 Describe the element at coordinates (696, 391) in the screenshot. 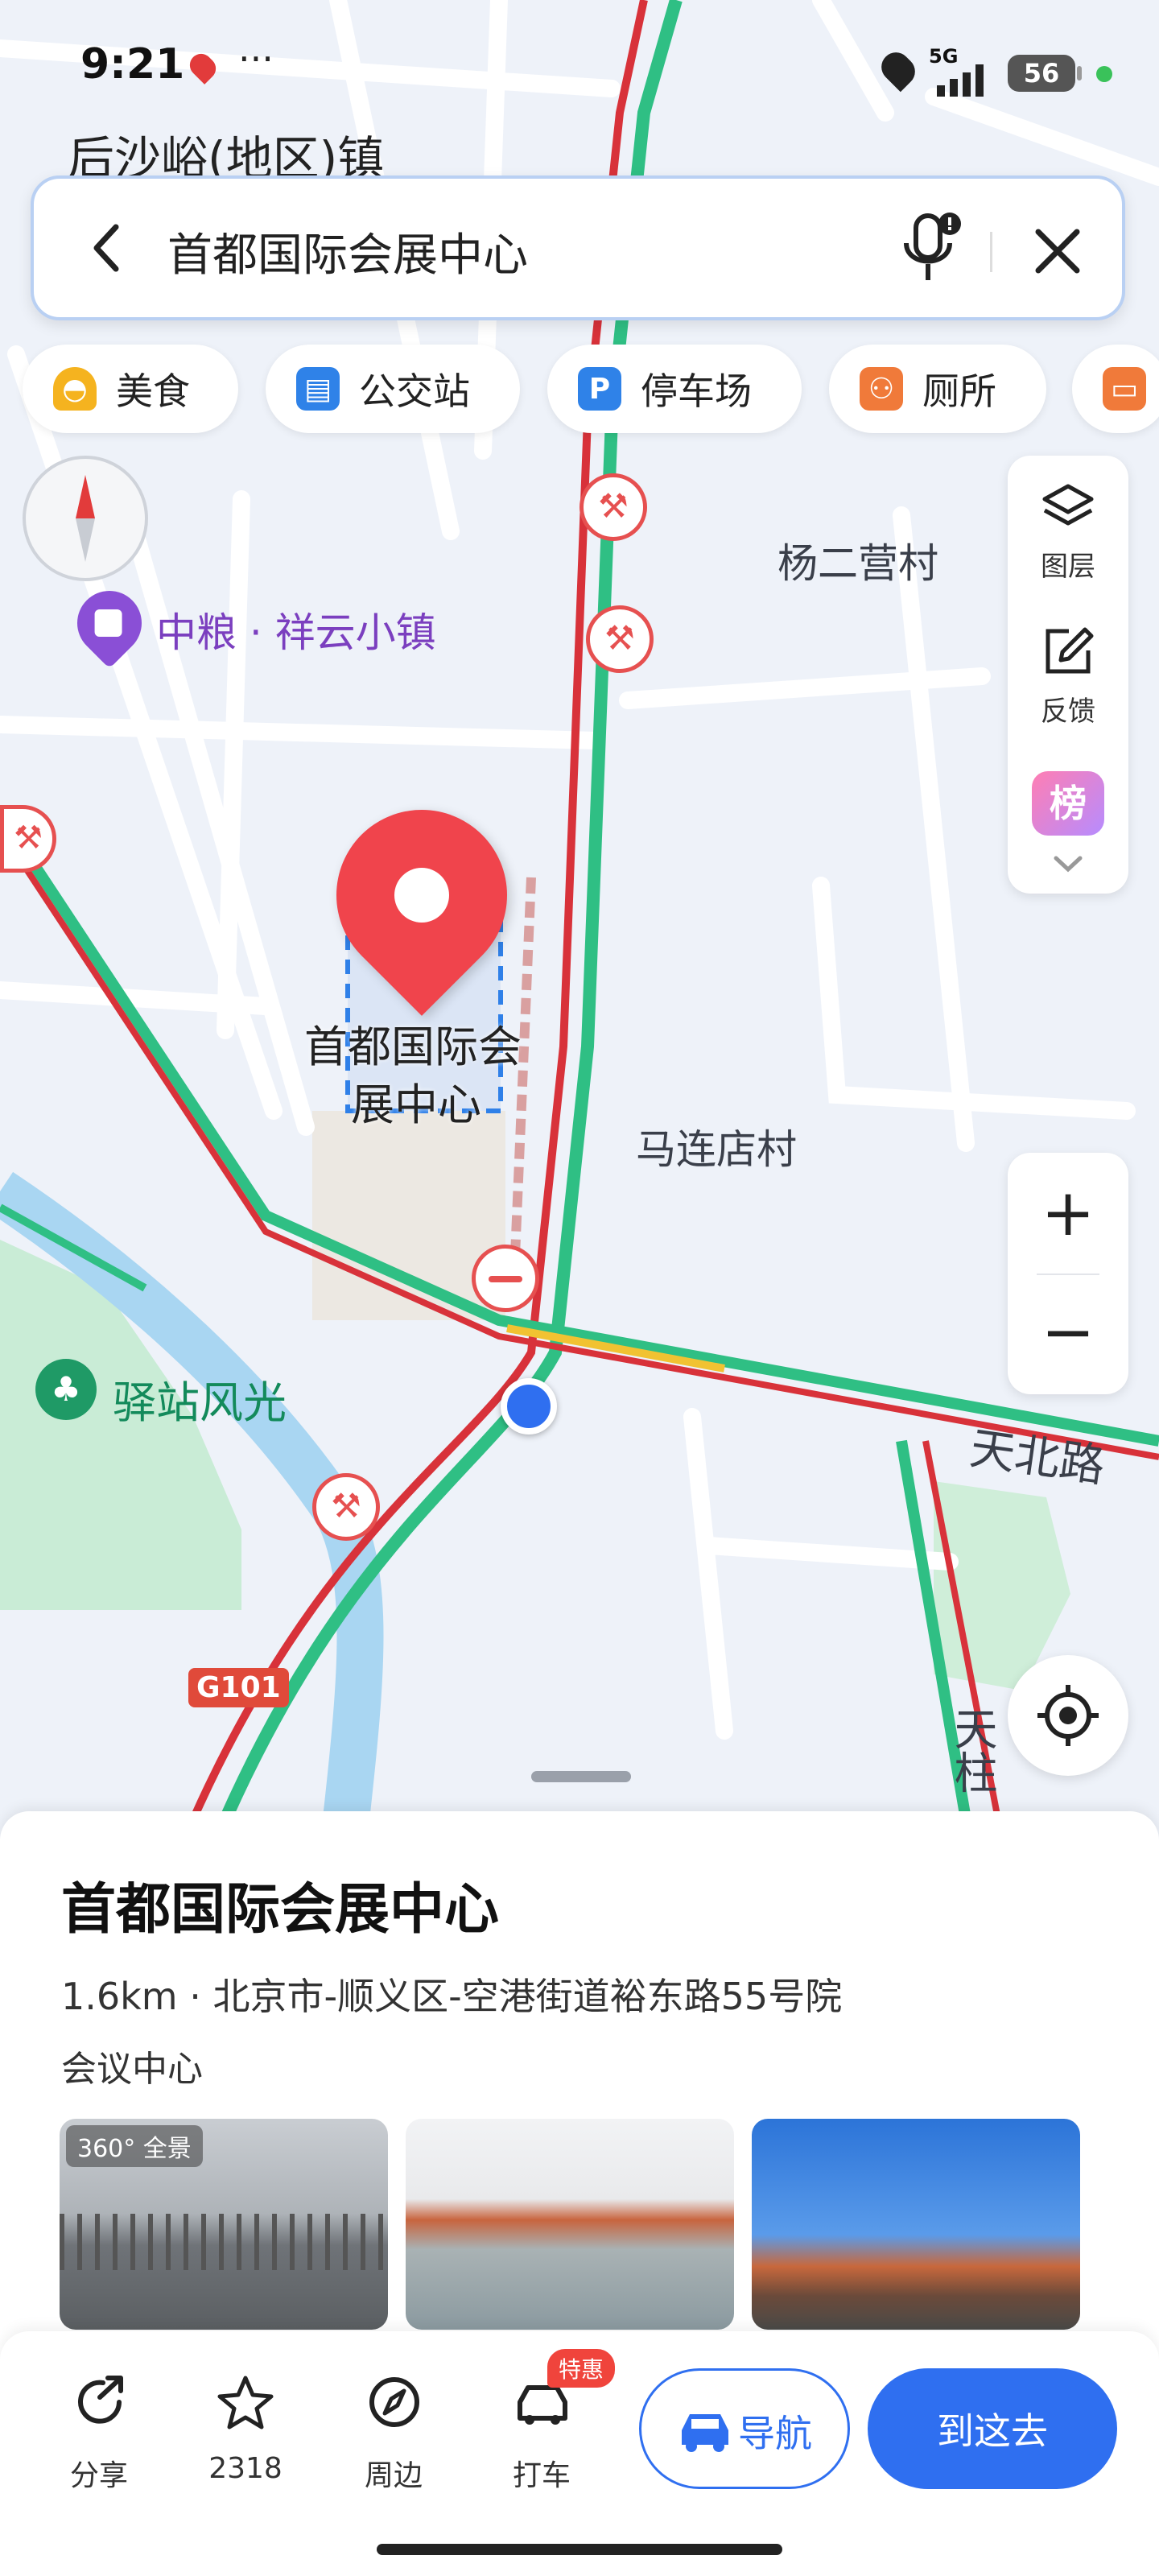

I see `chip-label: 停车场` at that location.